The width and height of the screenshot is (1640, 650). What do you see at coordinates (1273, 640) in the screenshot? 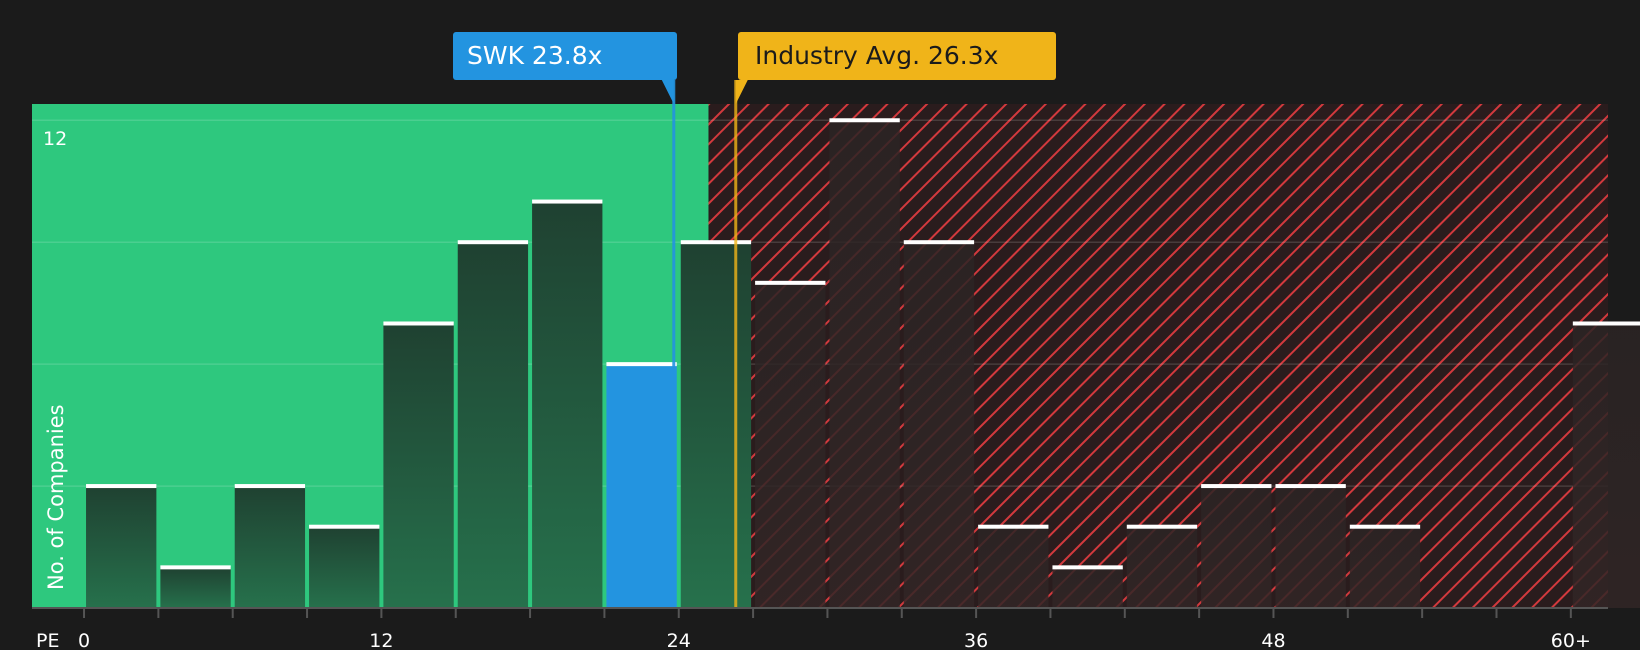
I see `x-tick-label: 48` at bounding box center [1273, 640].